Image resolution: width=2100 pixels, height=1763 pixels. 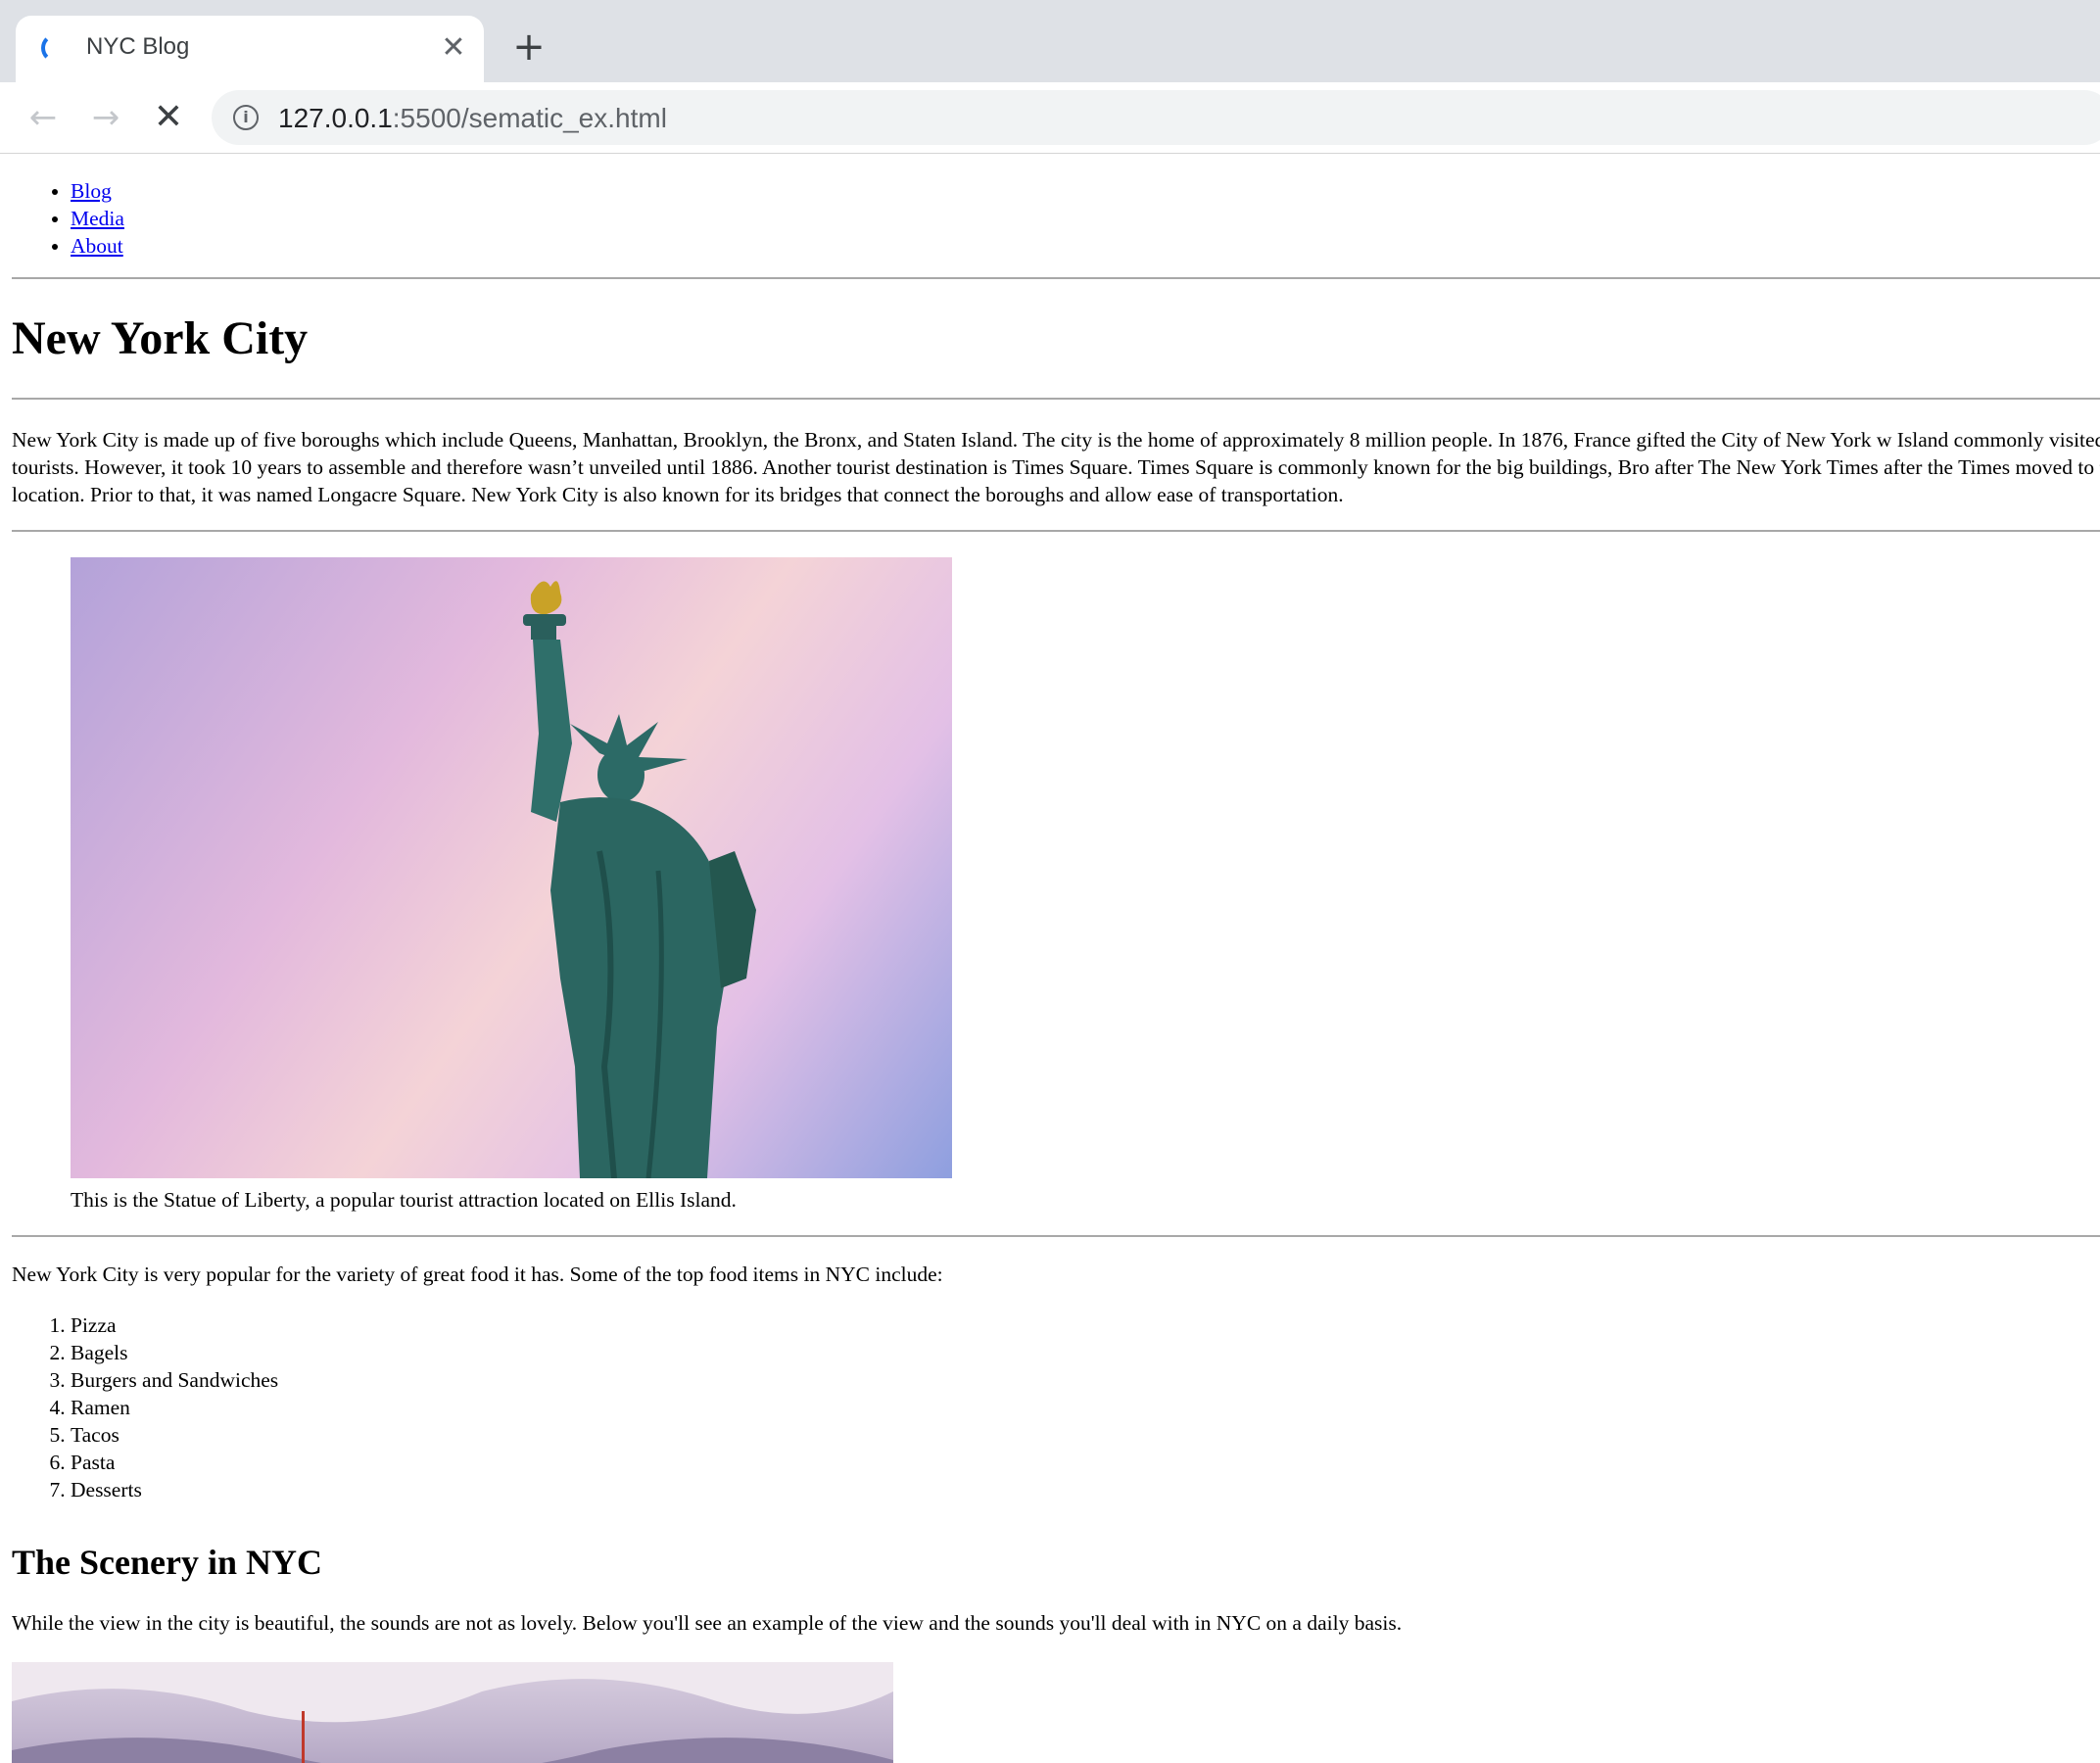 I want to click on close-icon: ✕, so click(x=454, y=48).